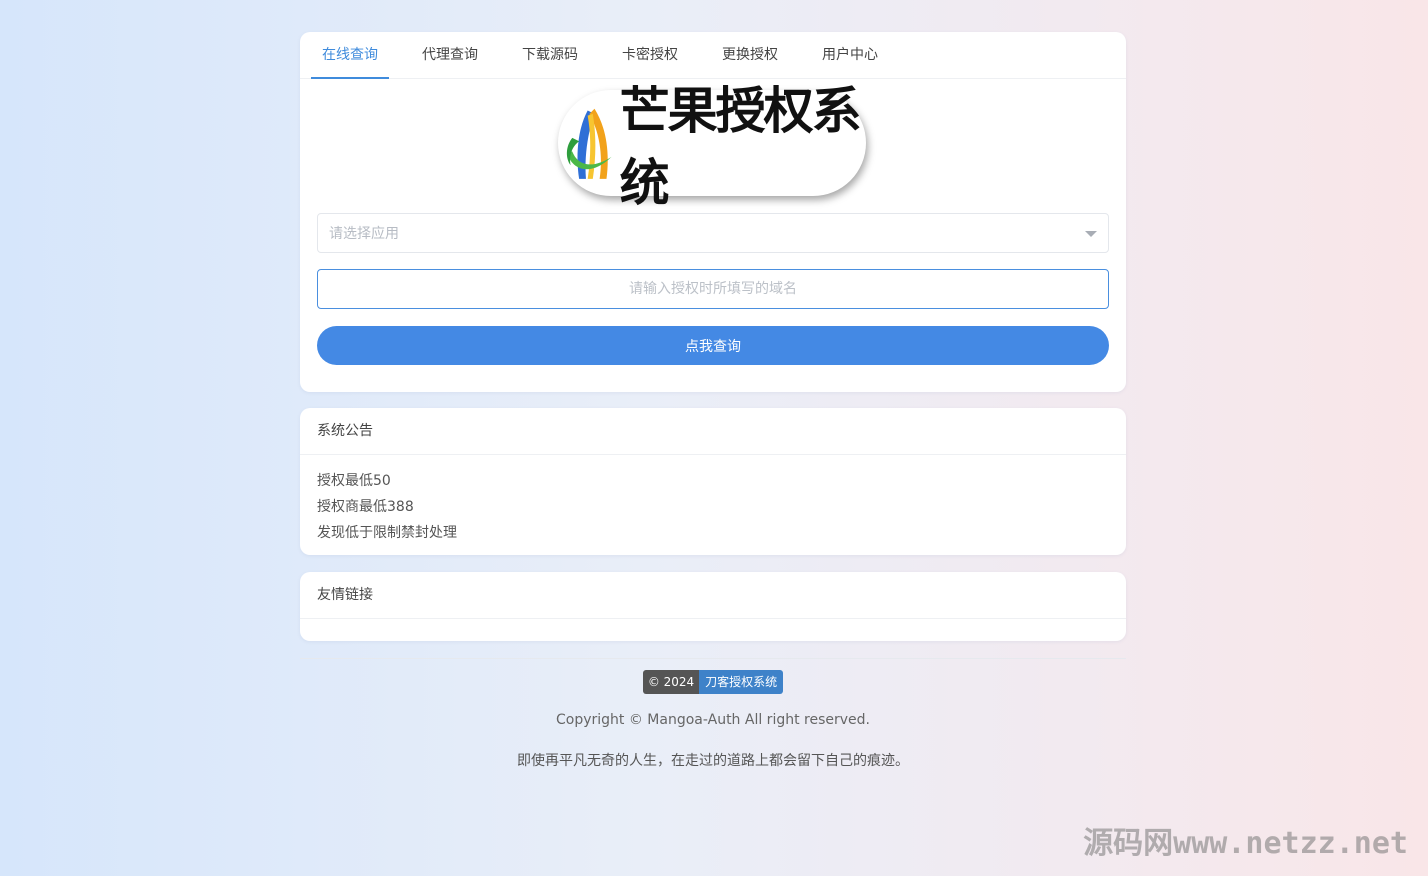  I want to click on logo: 芒果授权系统, so click(712, 146).